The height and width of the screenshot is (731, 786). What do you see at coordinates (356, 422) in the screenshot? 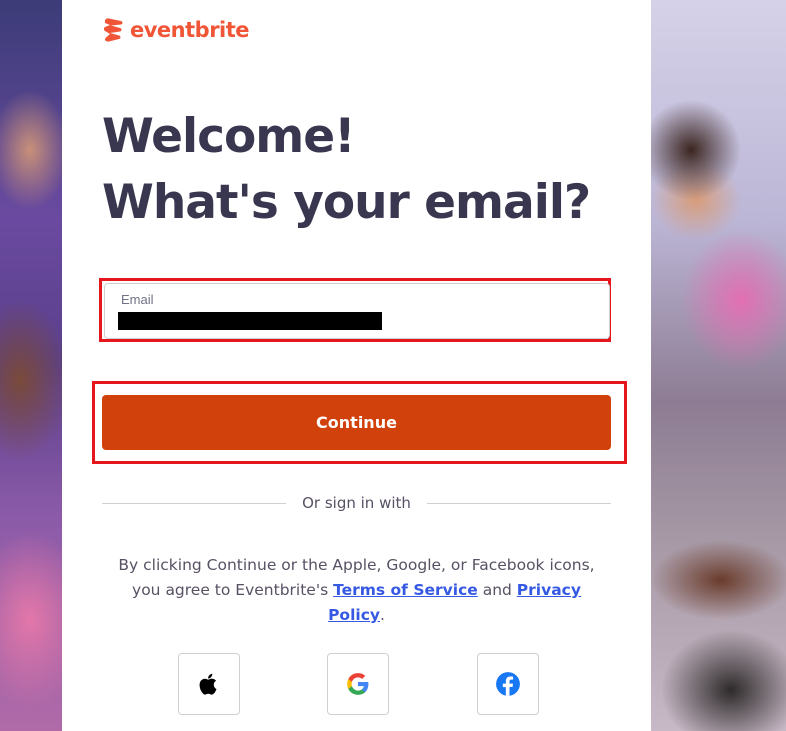
I see `continue-button: Continue` at bounding box center [356, 422].